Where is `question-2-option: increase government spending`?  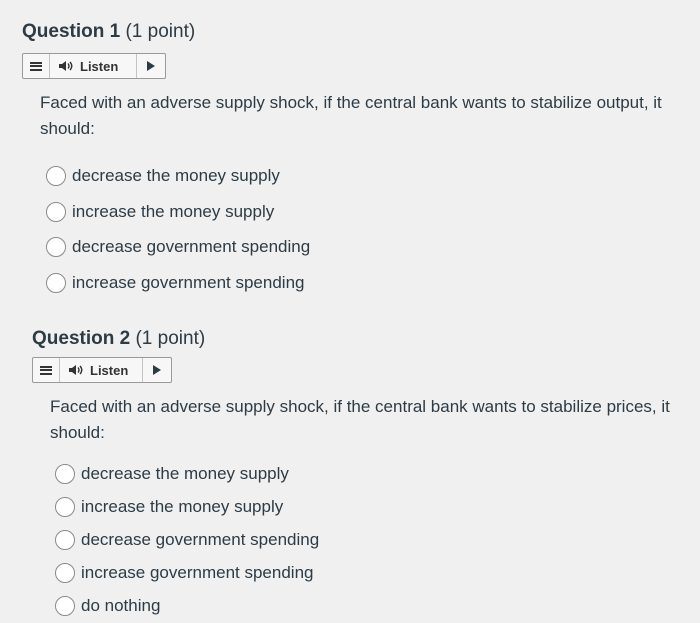 question-2-option: increase government spending is located at coordinates (184, 573).